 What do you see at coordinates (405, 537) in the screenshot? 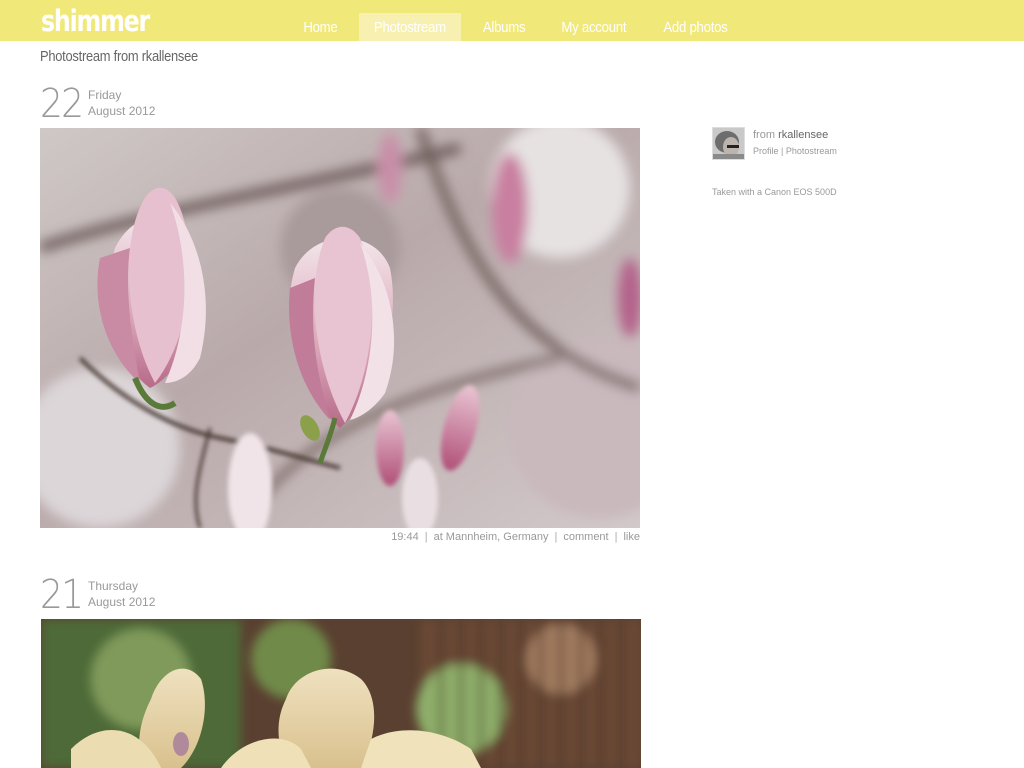
I see `post-time: 19:44` at bounding box center [405, 537].